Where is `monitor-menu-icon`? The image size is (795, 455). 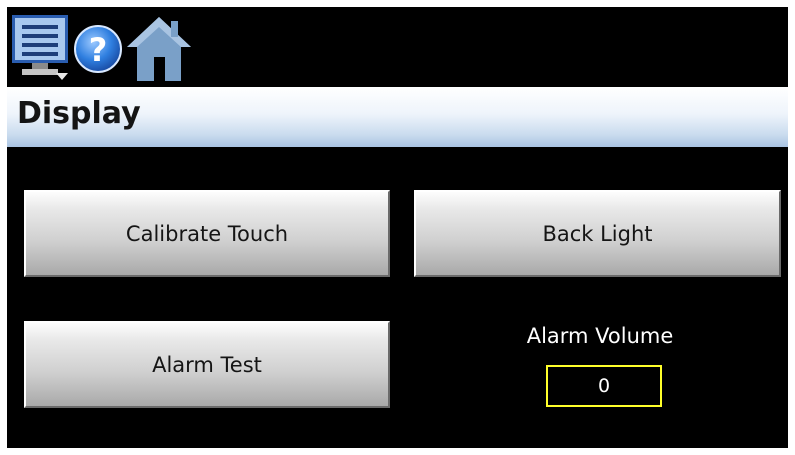
monitor-menu-icon is located at coordinates (40, 49).